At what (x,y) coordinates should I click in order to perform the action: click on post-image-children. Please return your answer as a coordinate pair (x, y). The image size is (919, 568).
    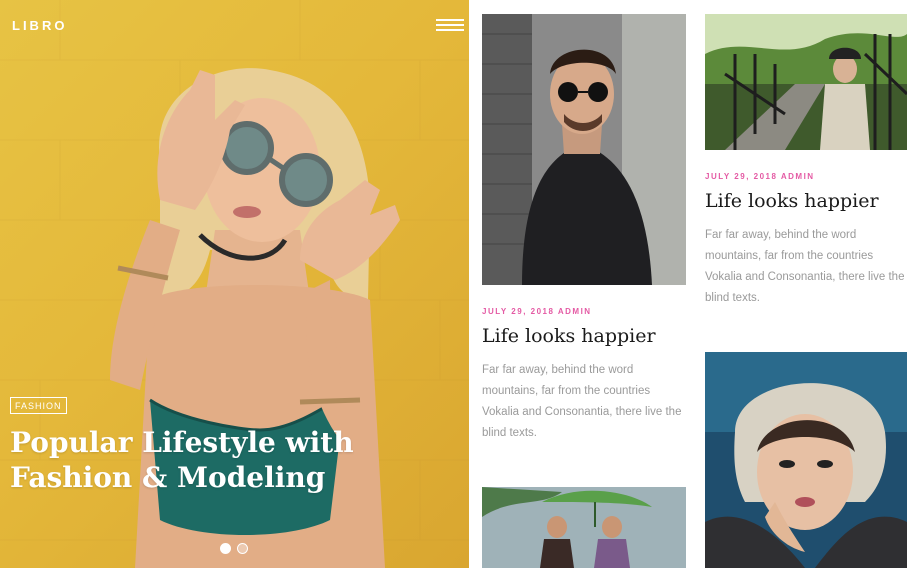
    Looking at the image, I should click on (584, 527).